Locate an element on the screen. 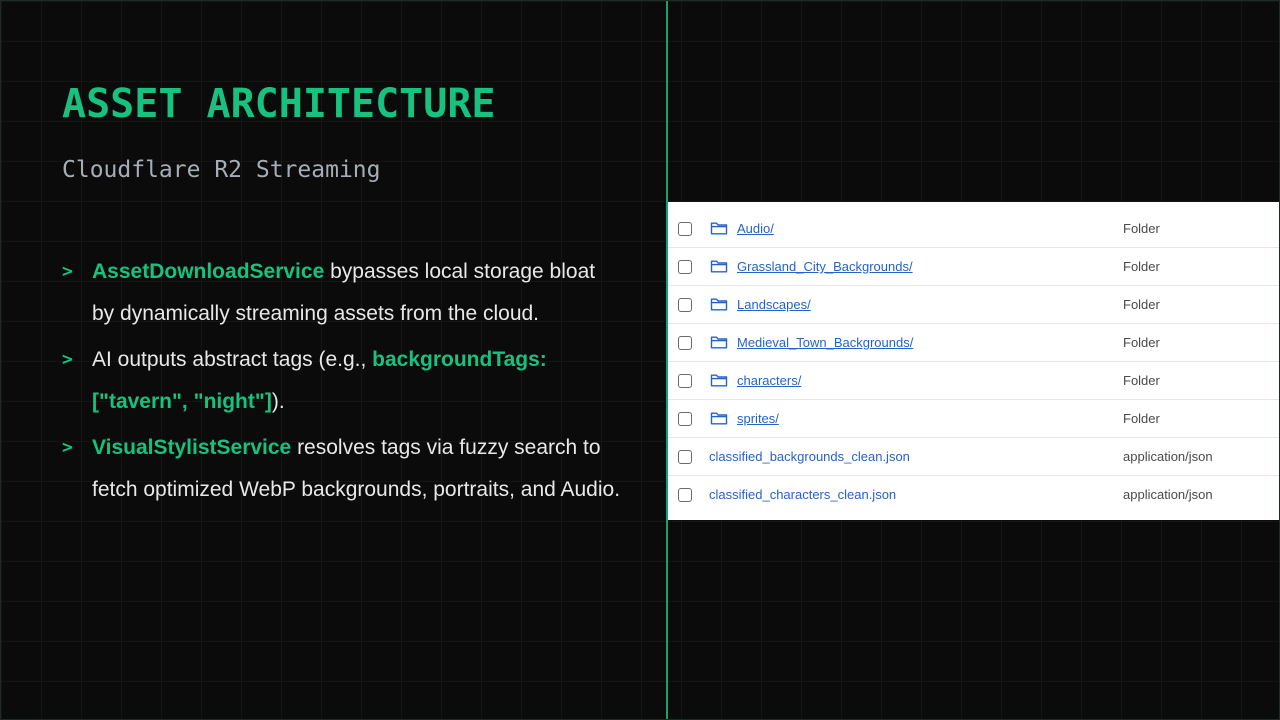  folder-link: Grassland_City_Backgrounds/ is located at coordinates (825, 266).